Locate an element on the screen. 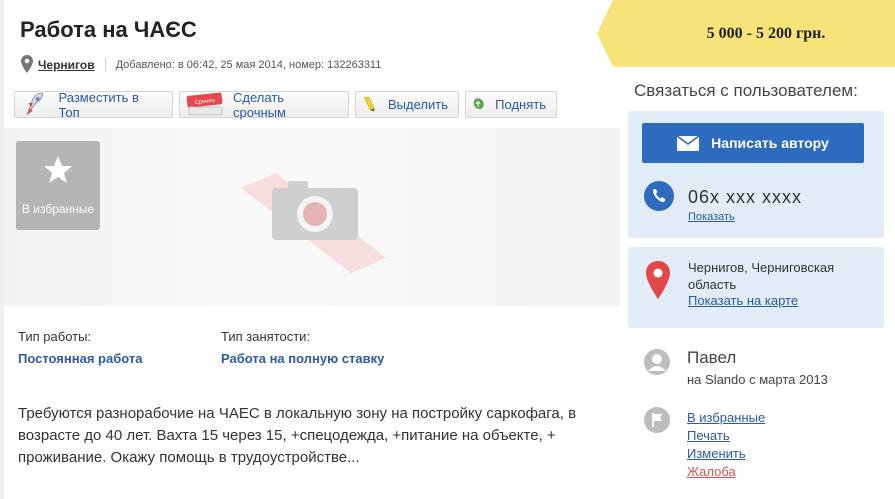 Image resolution: width=895 pixels, height=499 pixels. listing-links: В избранные Печать Изменить Жалоба is located at coordinates (726, 445).